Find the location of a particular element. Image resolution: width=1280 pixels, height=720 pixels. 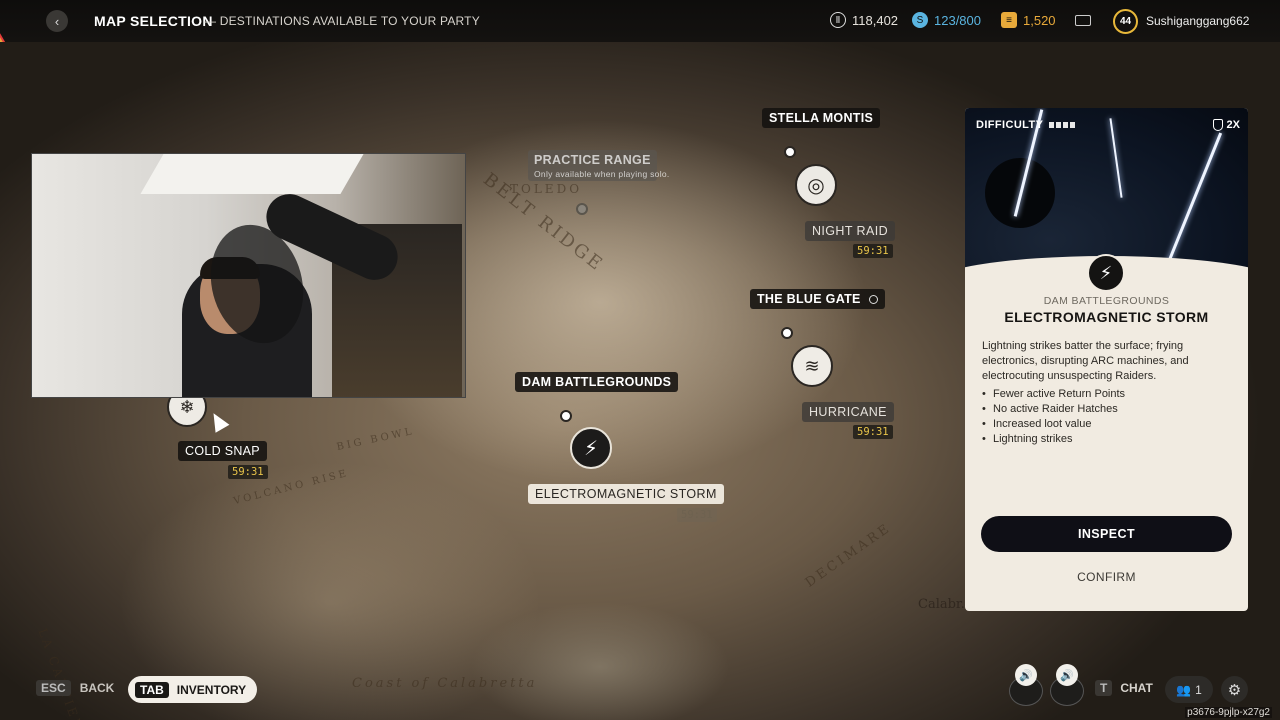

inventory-button: TAB INVENTORY is located at coordinates (193, 689).